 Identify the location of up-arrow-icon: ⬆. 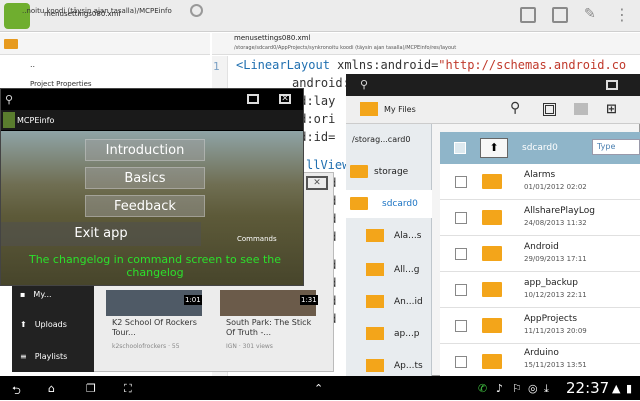
(494, 147).